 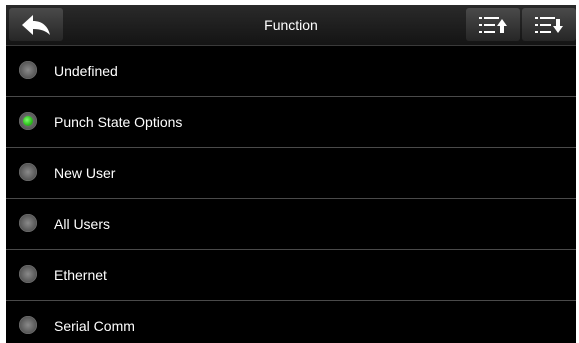 I want to click on sort-down-button, so click(x=549, y=24).